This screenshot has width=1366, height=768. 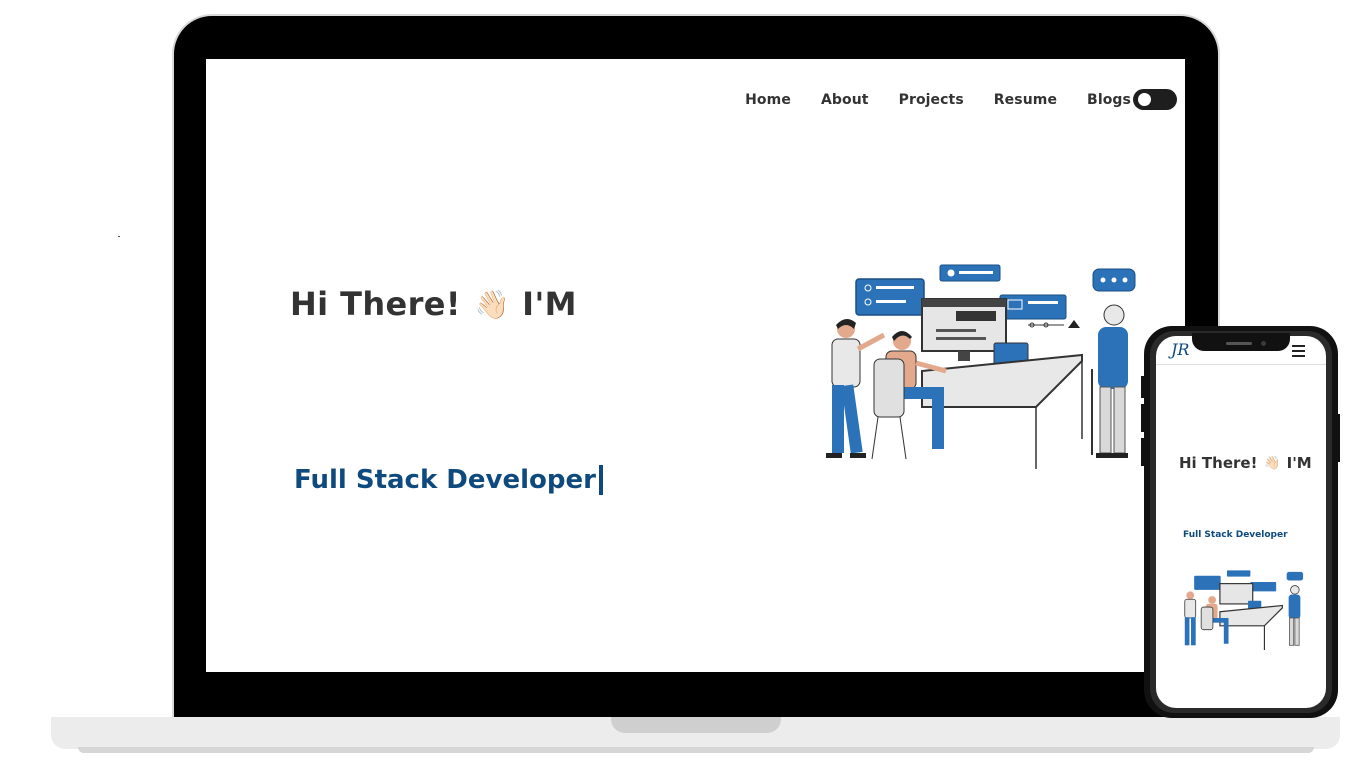 I want to click on menu-icon, so click(x=1298, y=352).